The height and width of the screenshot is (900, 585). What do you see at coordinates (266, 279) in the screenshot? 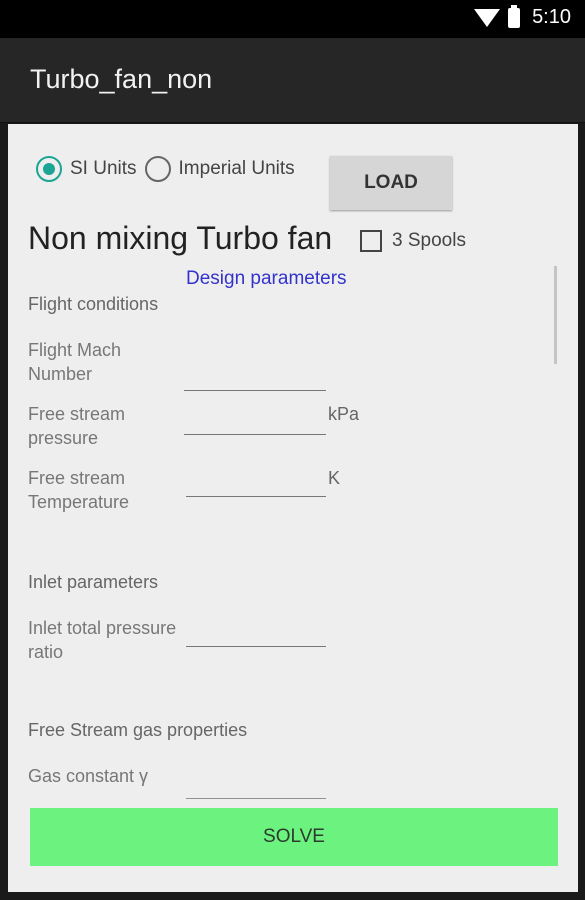
I see `design-parameters-link: Design parameters` at bounding box center [266, 279].